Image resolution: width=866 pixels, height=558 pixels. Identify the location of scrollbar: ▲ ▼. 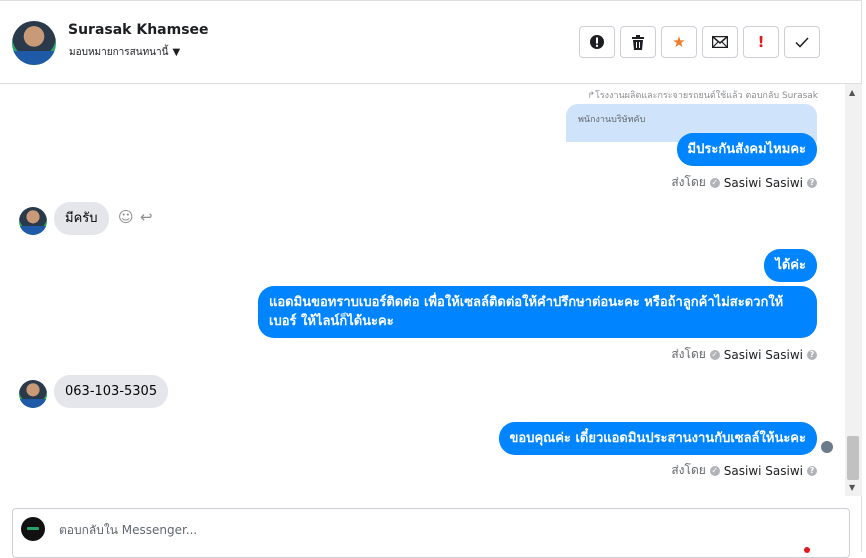
(853, 290).